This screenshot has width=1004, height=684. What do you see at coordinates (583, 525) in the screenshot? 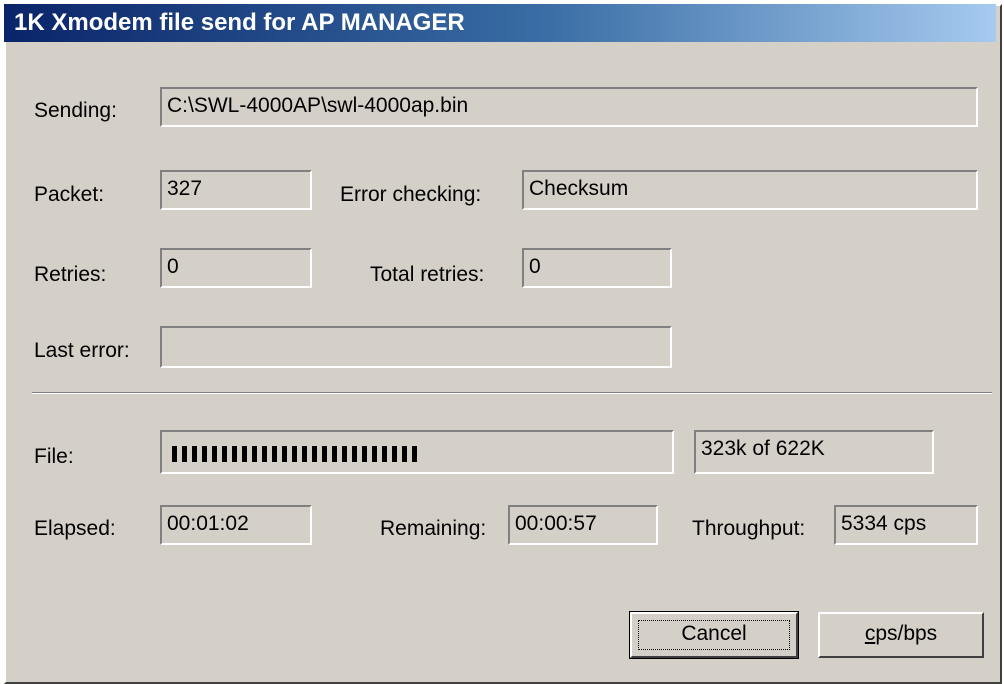
I see `remaining-field: 00:00:57` at bounding box center [583, 525].